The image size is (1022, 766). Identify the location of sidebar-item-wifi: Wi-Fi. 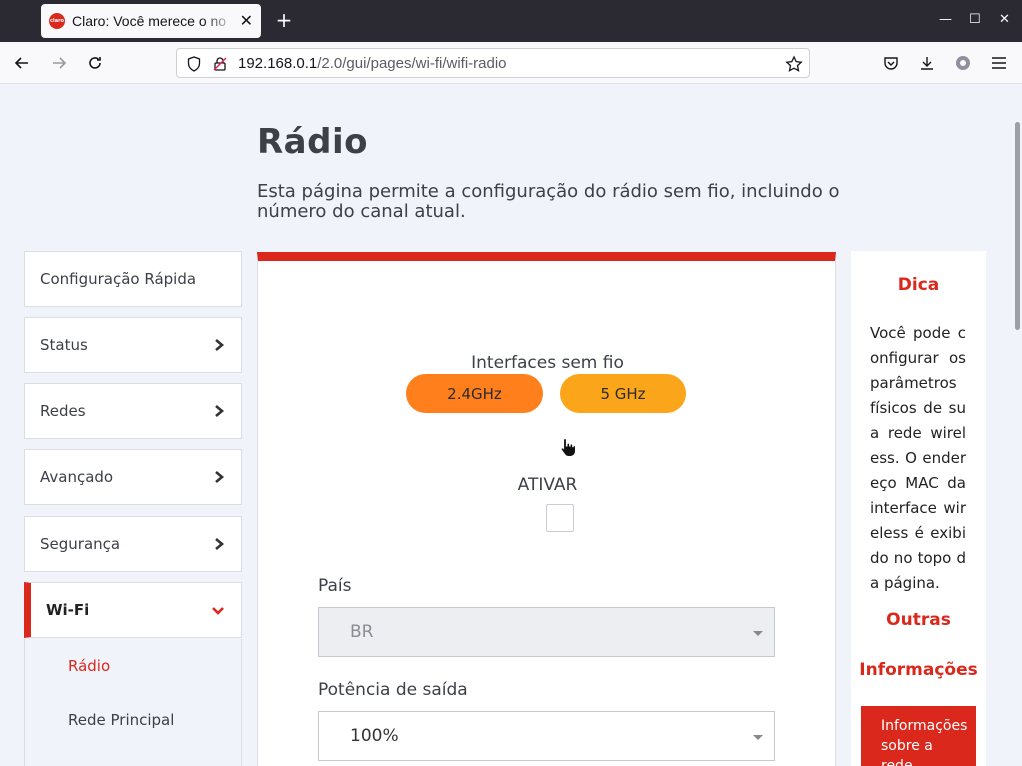
(133, 610).